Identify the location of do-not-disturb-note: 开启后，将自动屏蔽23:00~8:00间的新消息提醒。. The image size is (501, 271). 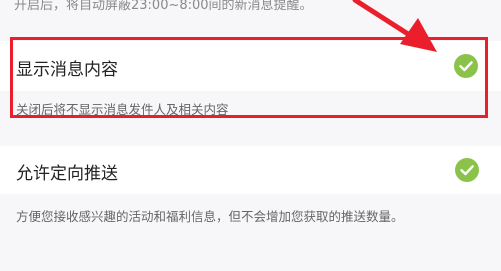
(163, 6).